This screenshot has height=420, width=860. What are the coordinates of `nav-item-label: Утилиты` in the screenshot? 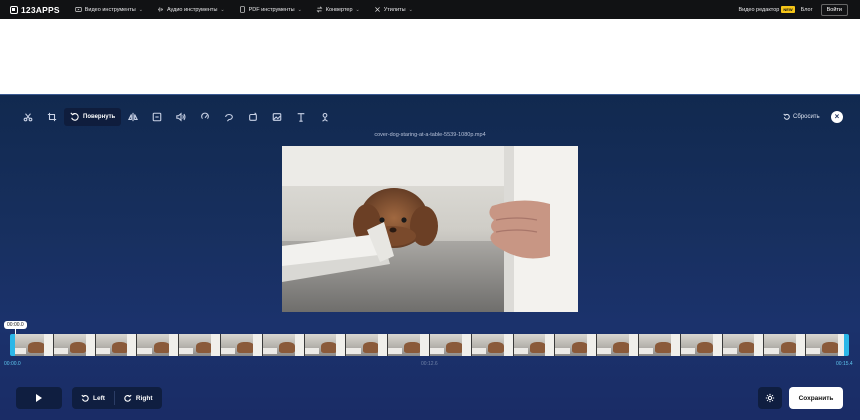 It's located at (394, 9).